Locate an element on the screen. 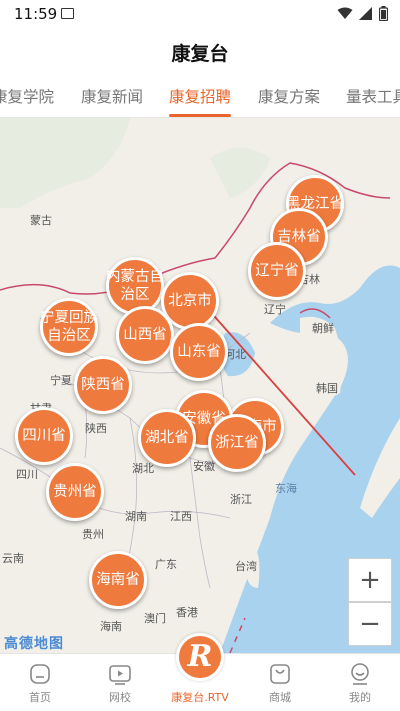  zoom-out-button: − is located at coordinates (370, 624).